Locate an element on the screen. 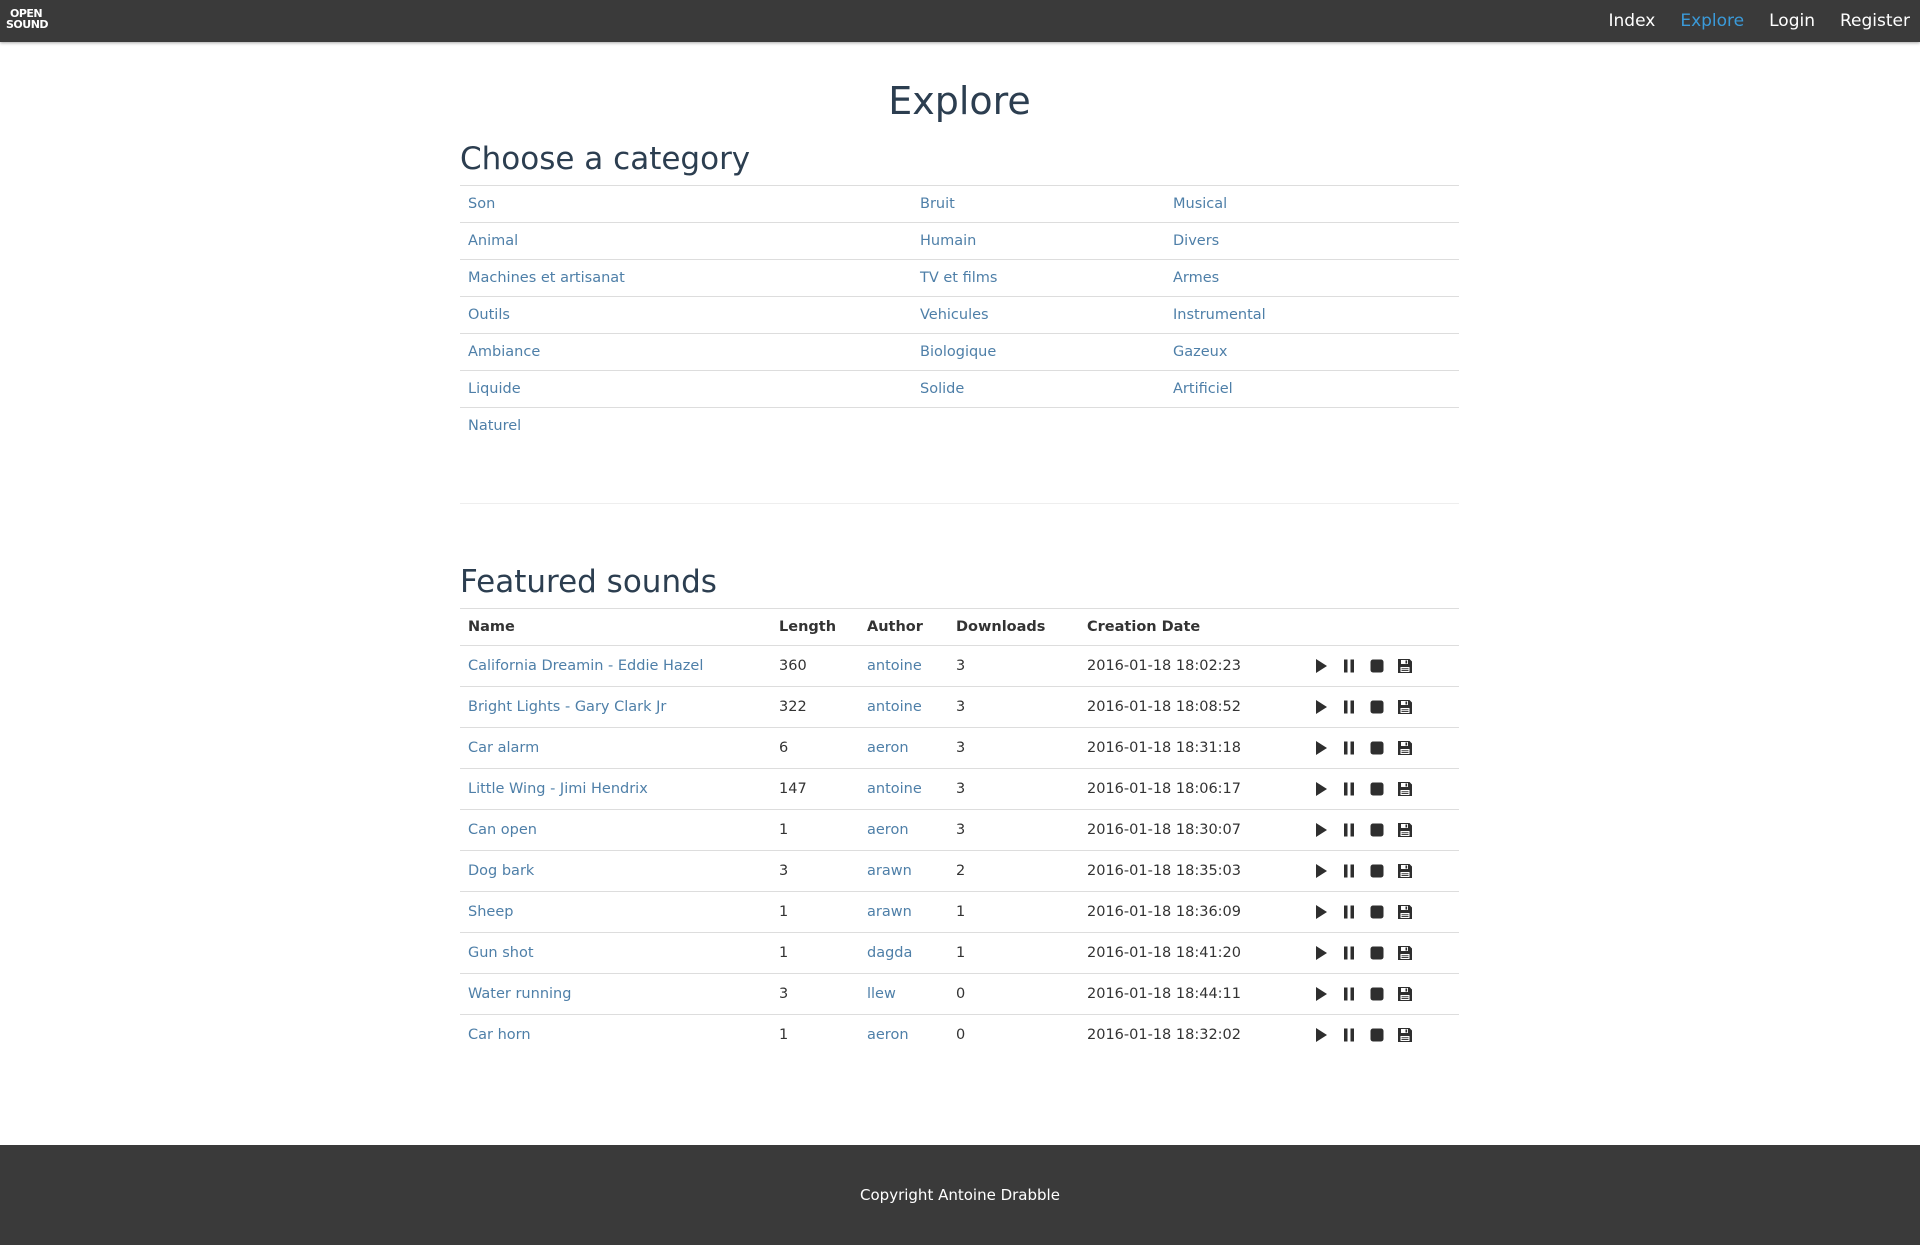 The image size is (1920, 1245). author-link: llew is located at coordinates (881, 994).